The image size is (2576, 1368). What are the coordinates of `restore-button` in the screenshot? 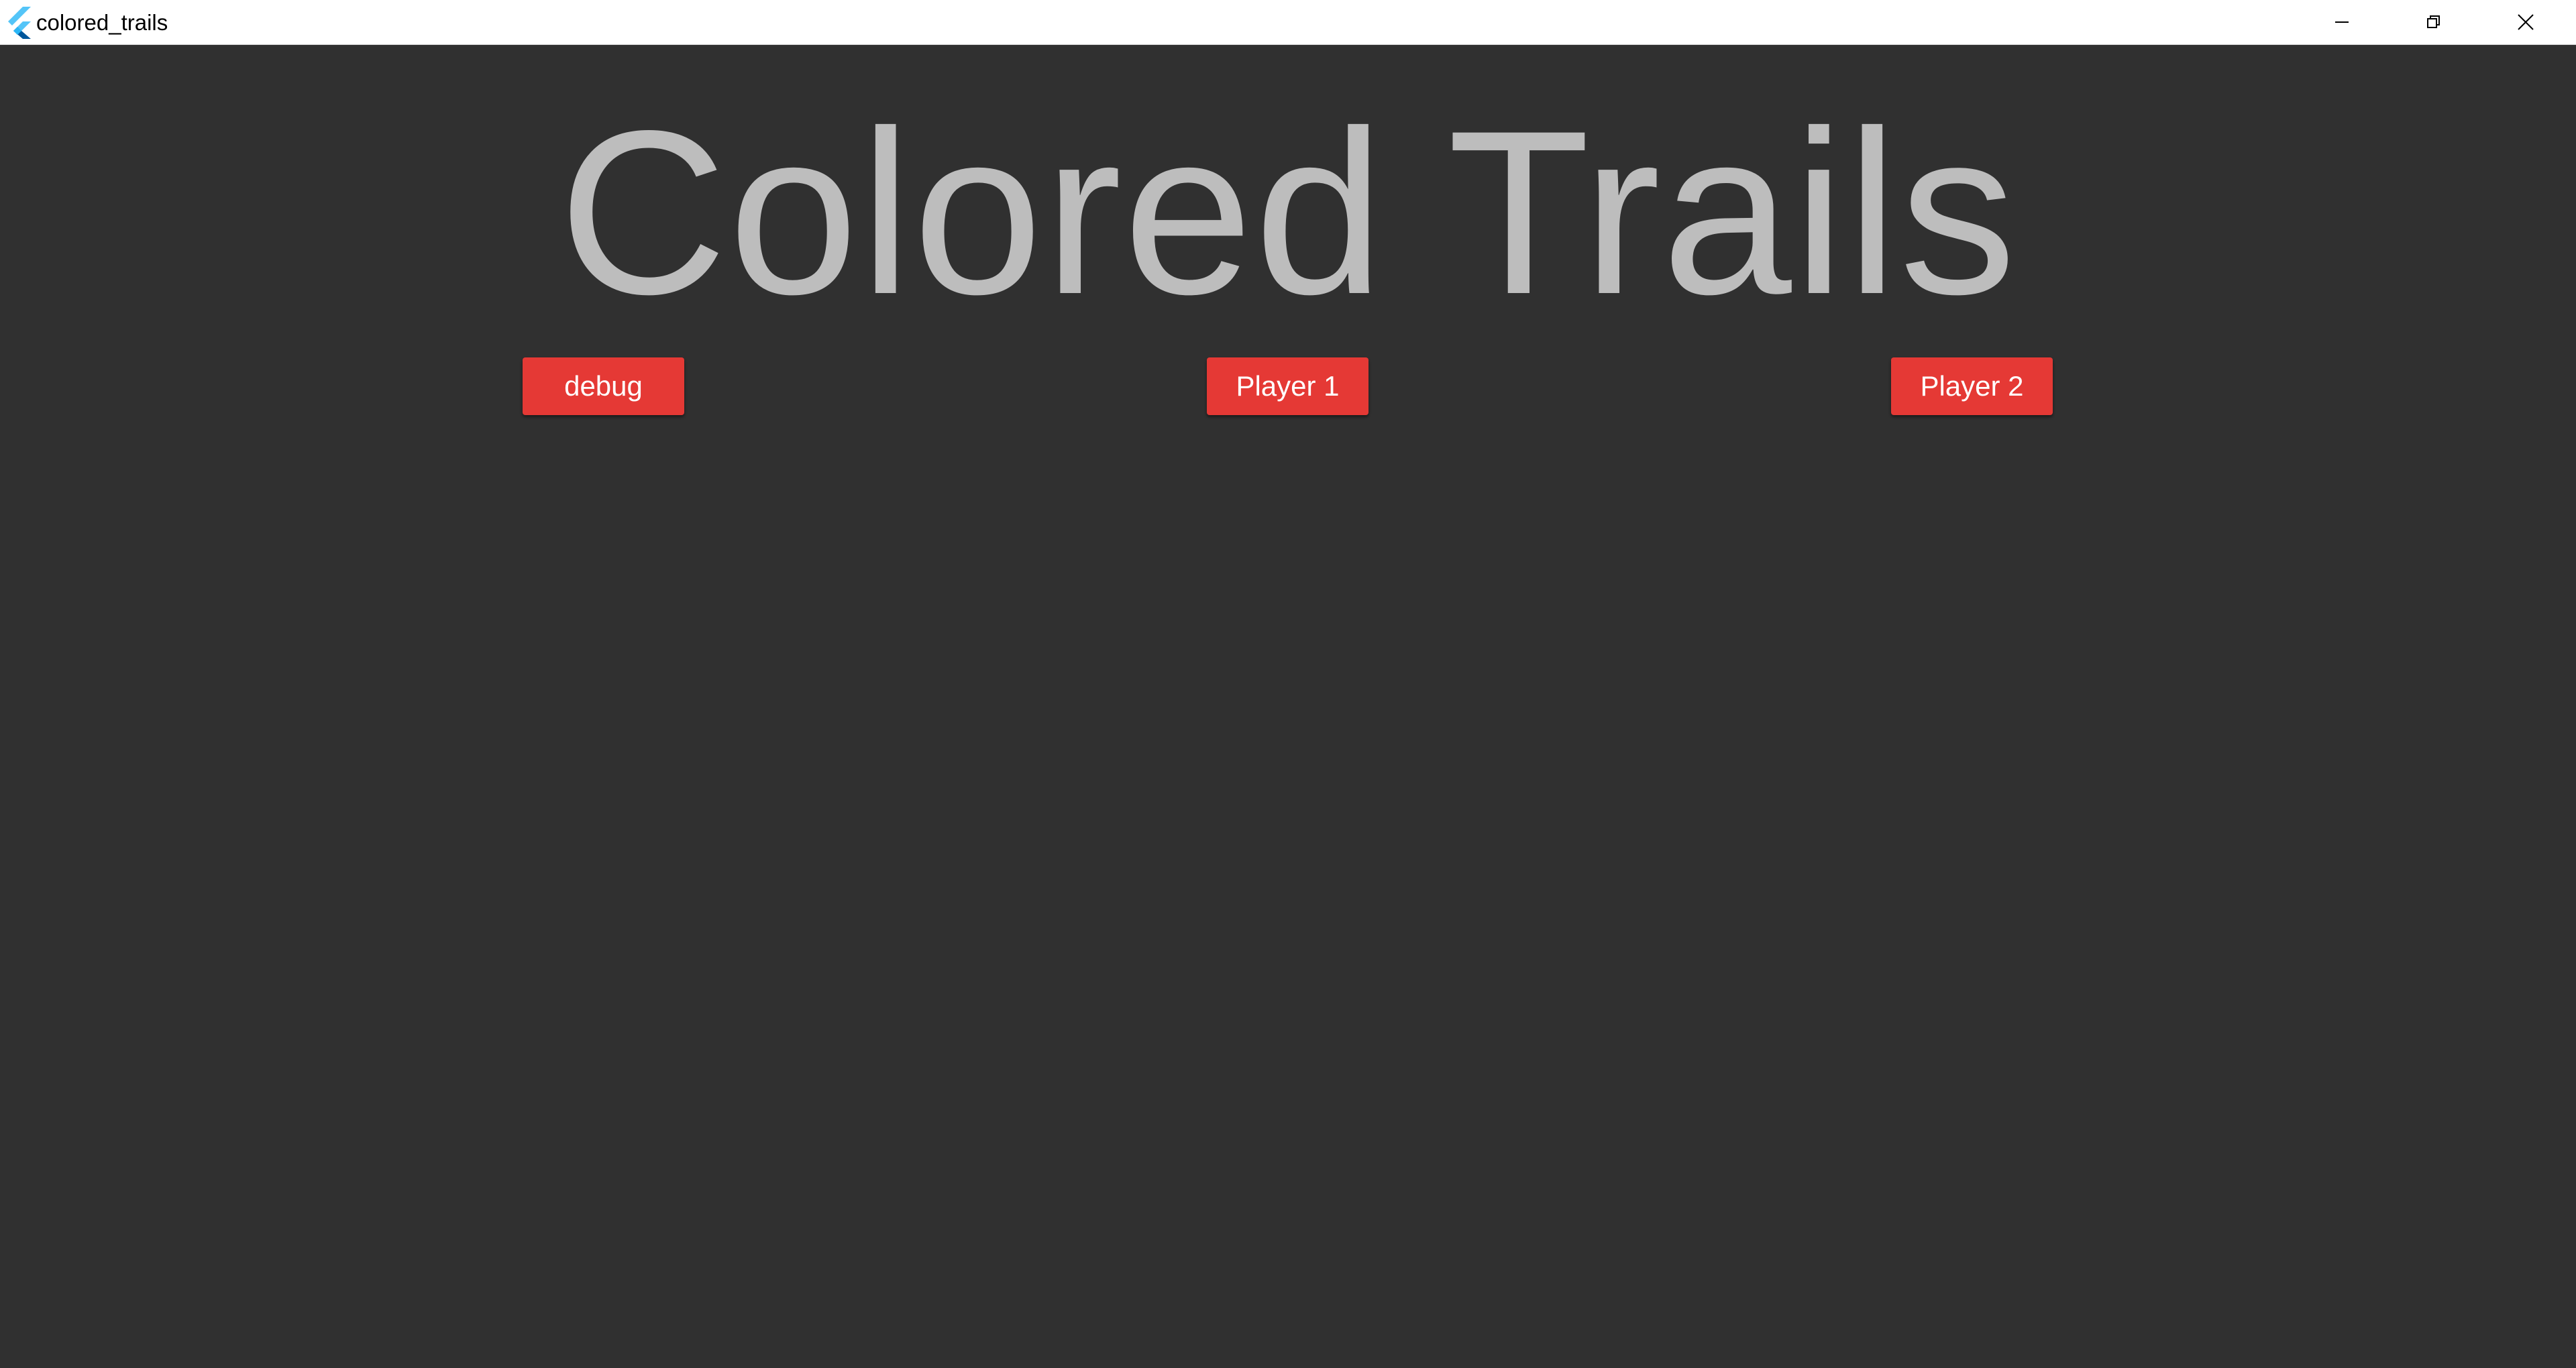 It's located at (2433, 22).